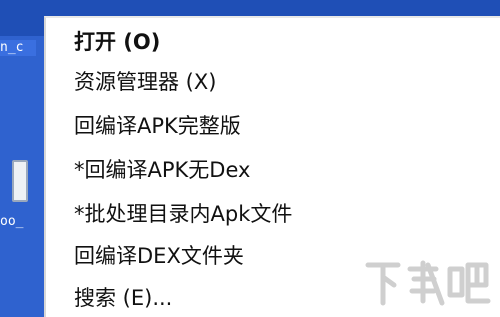  Describe the element at coordinates (22, 18) in the screenshot. I see `desktop-top-band` at that location.